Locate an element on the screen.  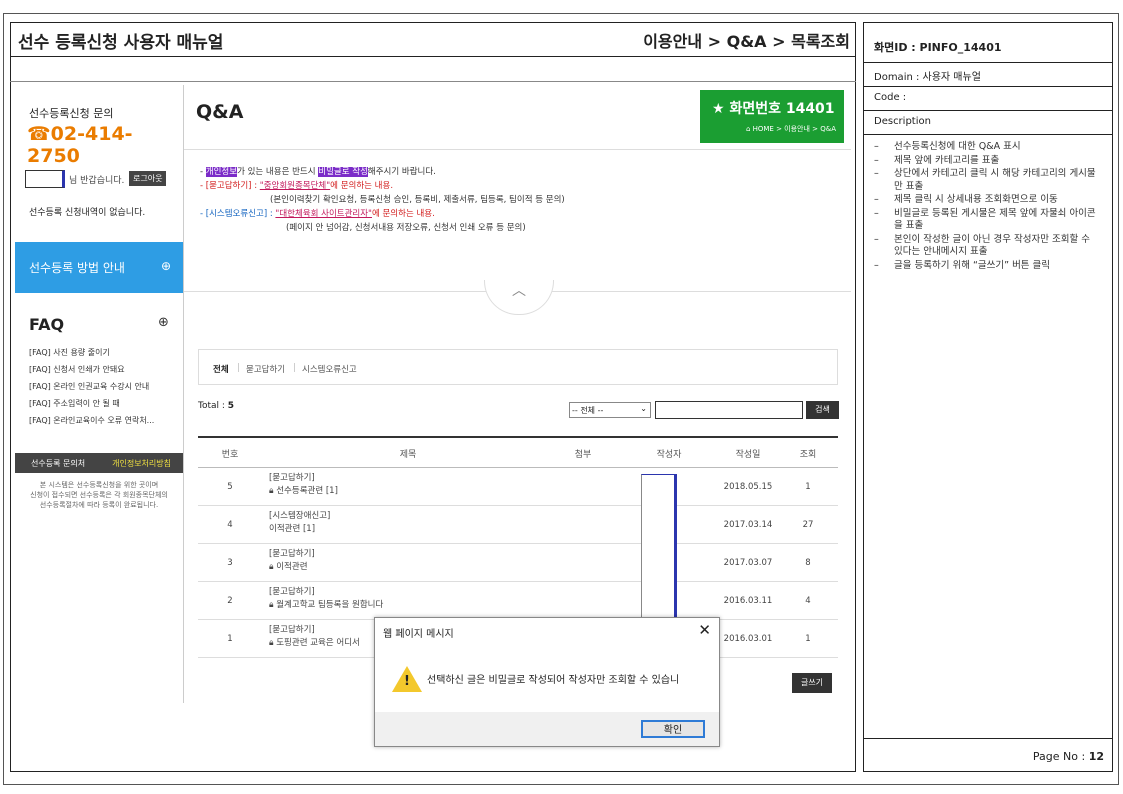
category-tabs: 전체 | 묻고답하기 | 시스템오류신고 is located at coordinates (518, 367).